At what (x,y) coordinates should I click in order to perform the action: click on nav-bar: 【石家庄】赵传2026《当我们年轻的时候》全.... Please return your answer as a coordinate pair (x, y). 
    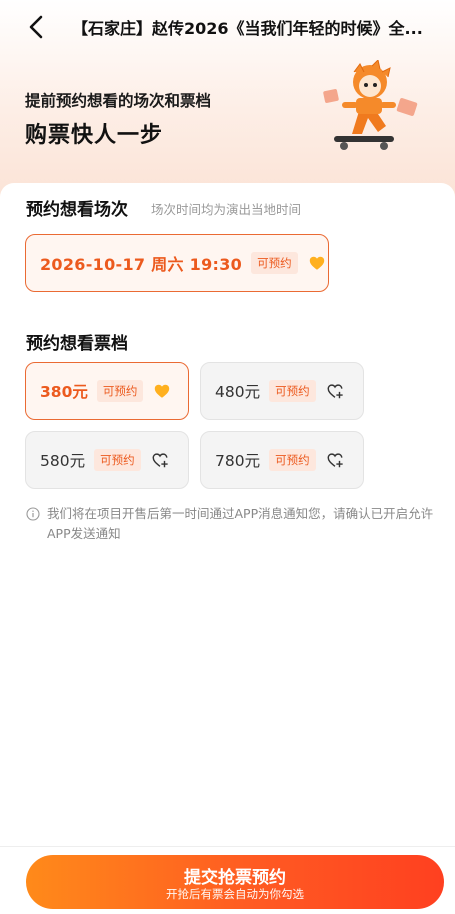
    Looking at the image, I should click on (227, 28).